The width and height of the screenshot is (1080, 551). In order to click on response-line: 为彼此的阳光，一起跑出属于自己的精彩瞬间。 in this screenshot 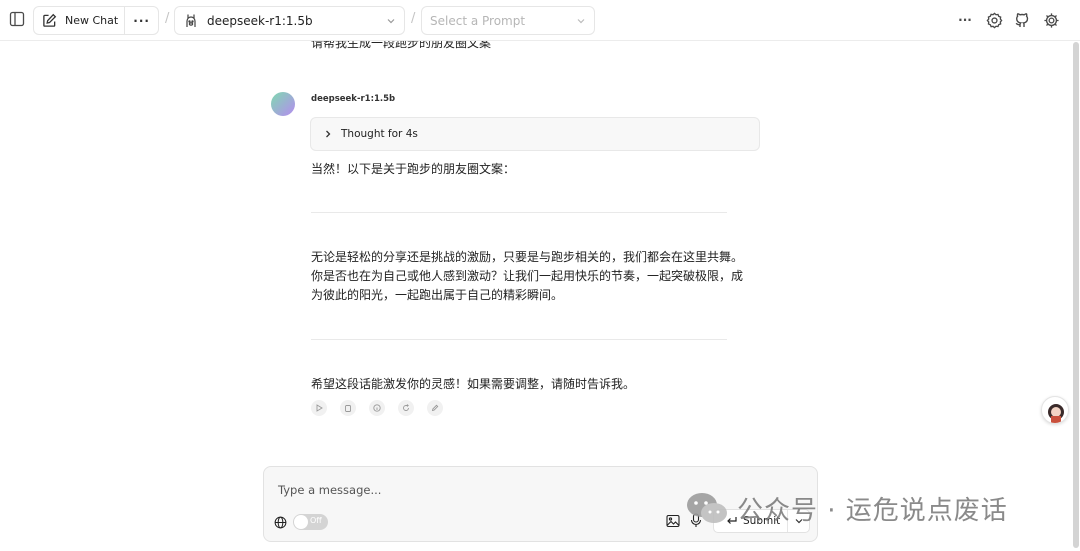, I will do `click(437, 295)`.